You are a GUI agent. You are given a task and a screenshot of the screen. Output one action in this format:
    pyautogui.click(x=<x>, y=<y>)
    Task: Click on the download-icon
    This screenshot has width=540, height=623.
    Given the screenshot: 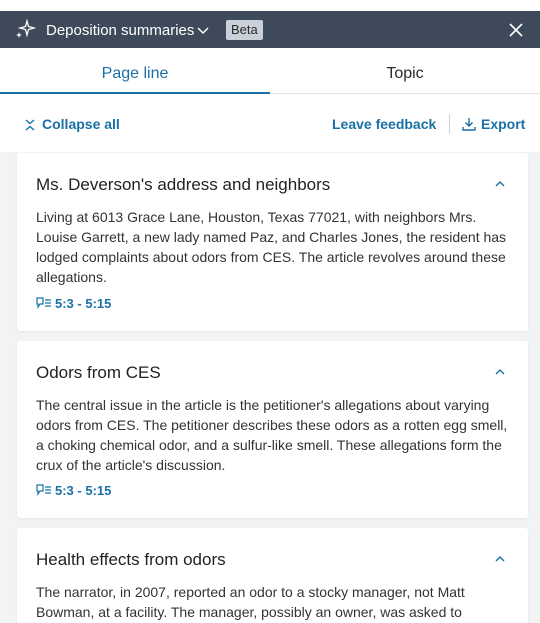 What is the action you would take?
    pyautogui.click(x=469, y=124)
    